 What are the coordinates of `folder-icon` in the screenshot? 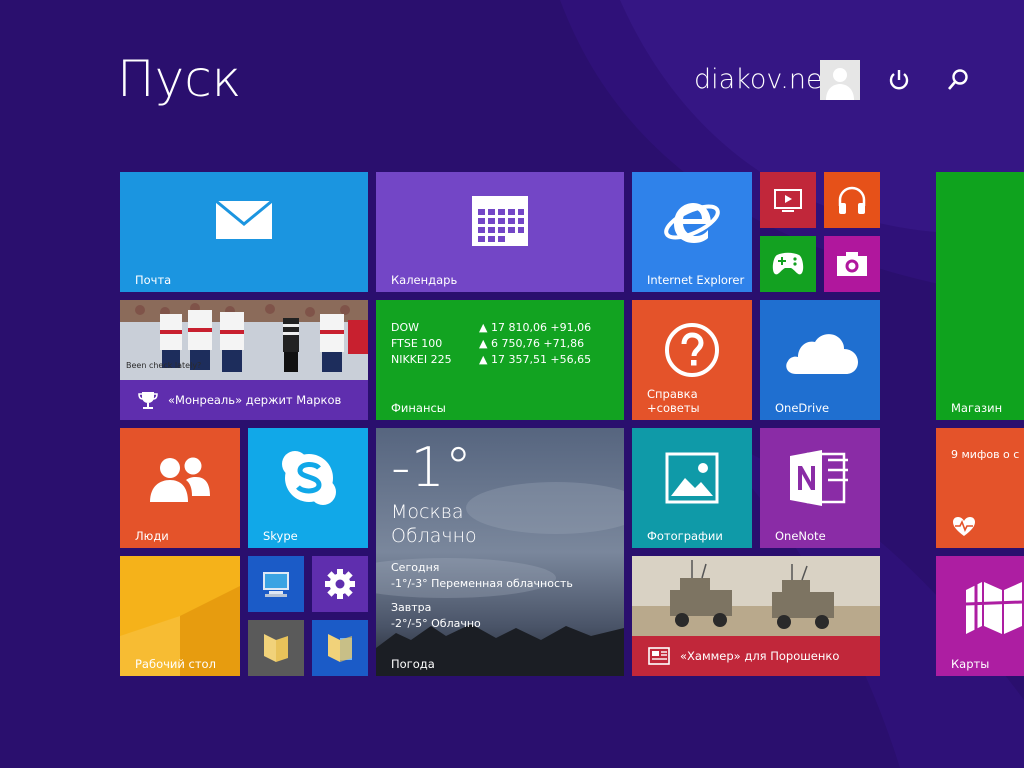 It's located at (276, 648).